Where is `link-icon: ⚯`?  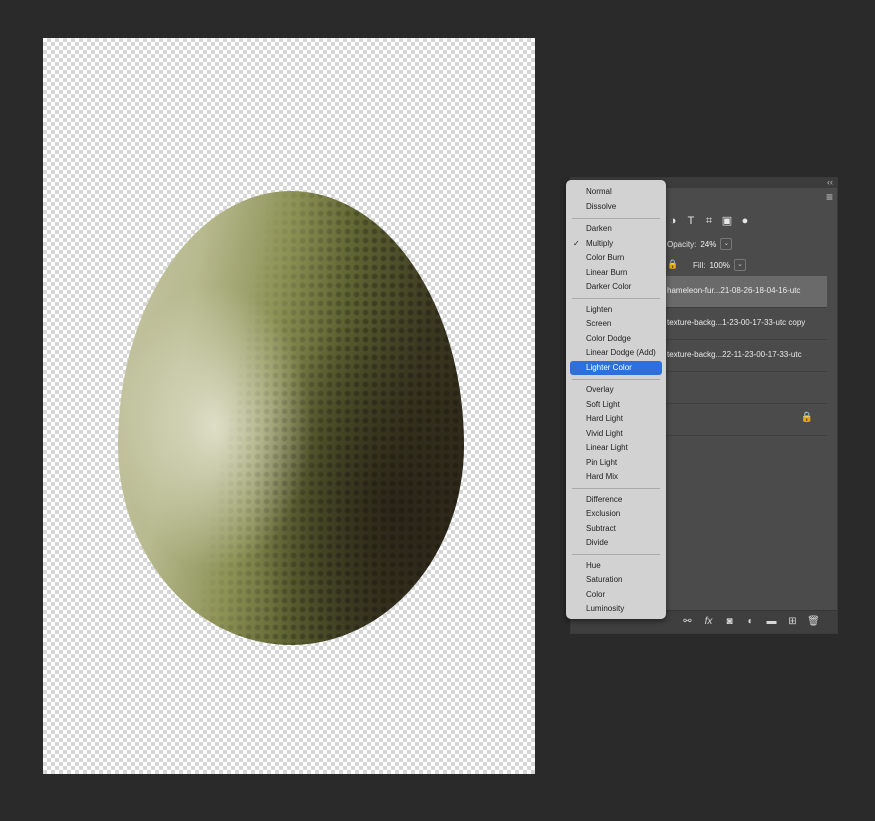 link-icon: ⚯ is located at coordinates (687, 622).